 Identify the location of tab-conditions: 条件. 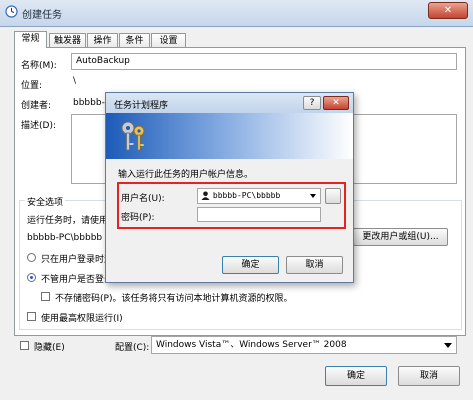
(134, 40).